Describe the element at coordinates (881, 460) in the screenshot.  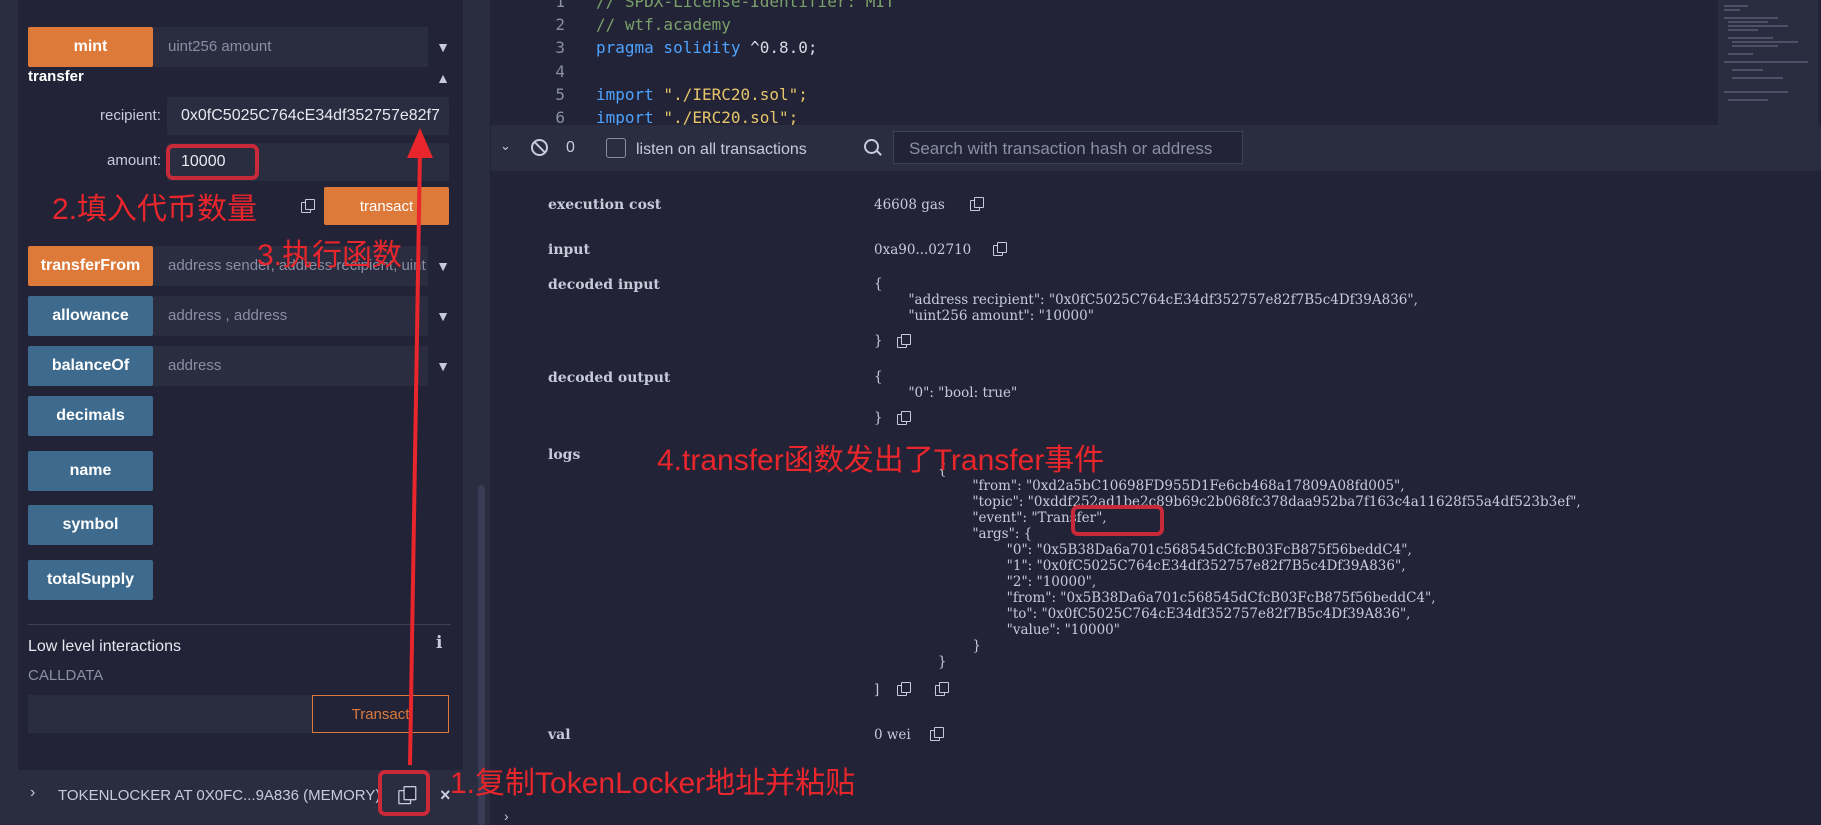
I see `annotation-step4: 4.transfer函数发出了Transfer事件` at that location.